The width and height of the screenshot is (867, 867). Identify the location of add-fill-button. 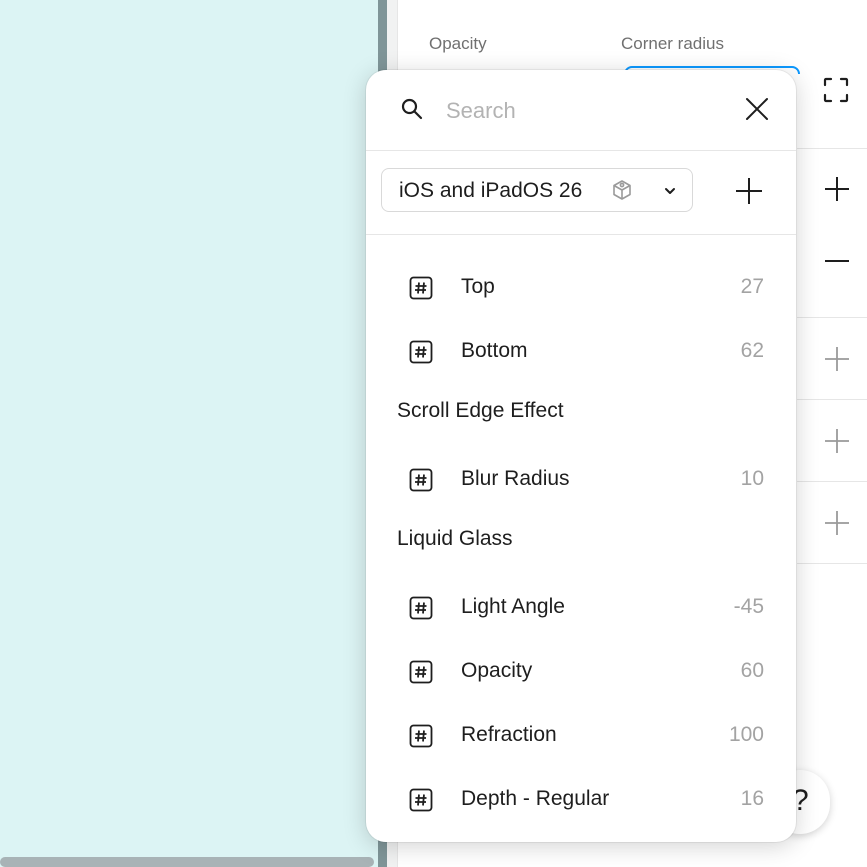
(837, 189).